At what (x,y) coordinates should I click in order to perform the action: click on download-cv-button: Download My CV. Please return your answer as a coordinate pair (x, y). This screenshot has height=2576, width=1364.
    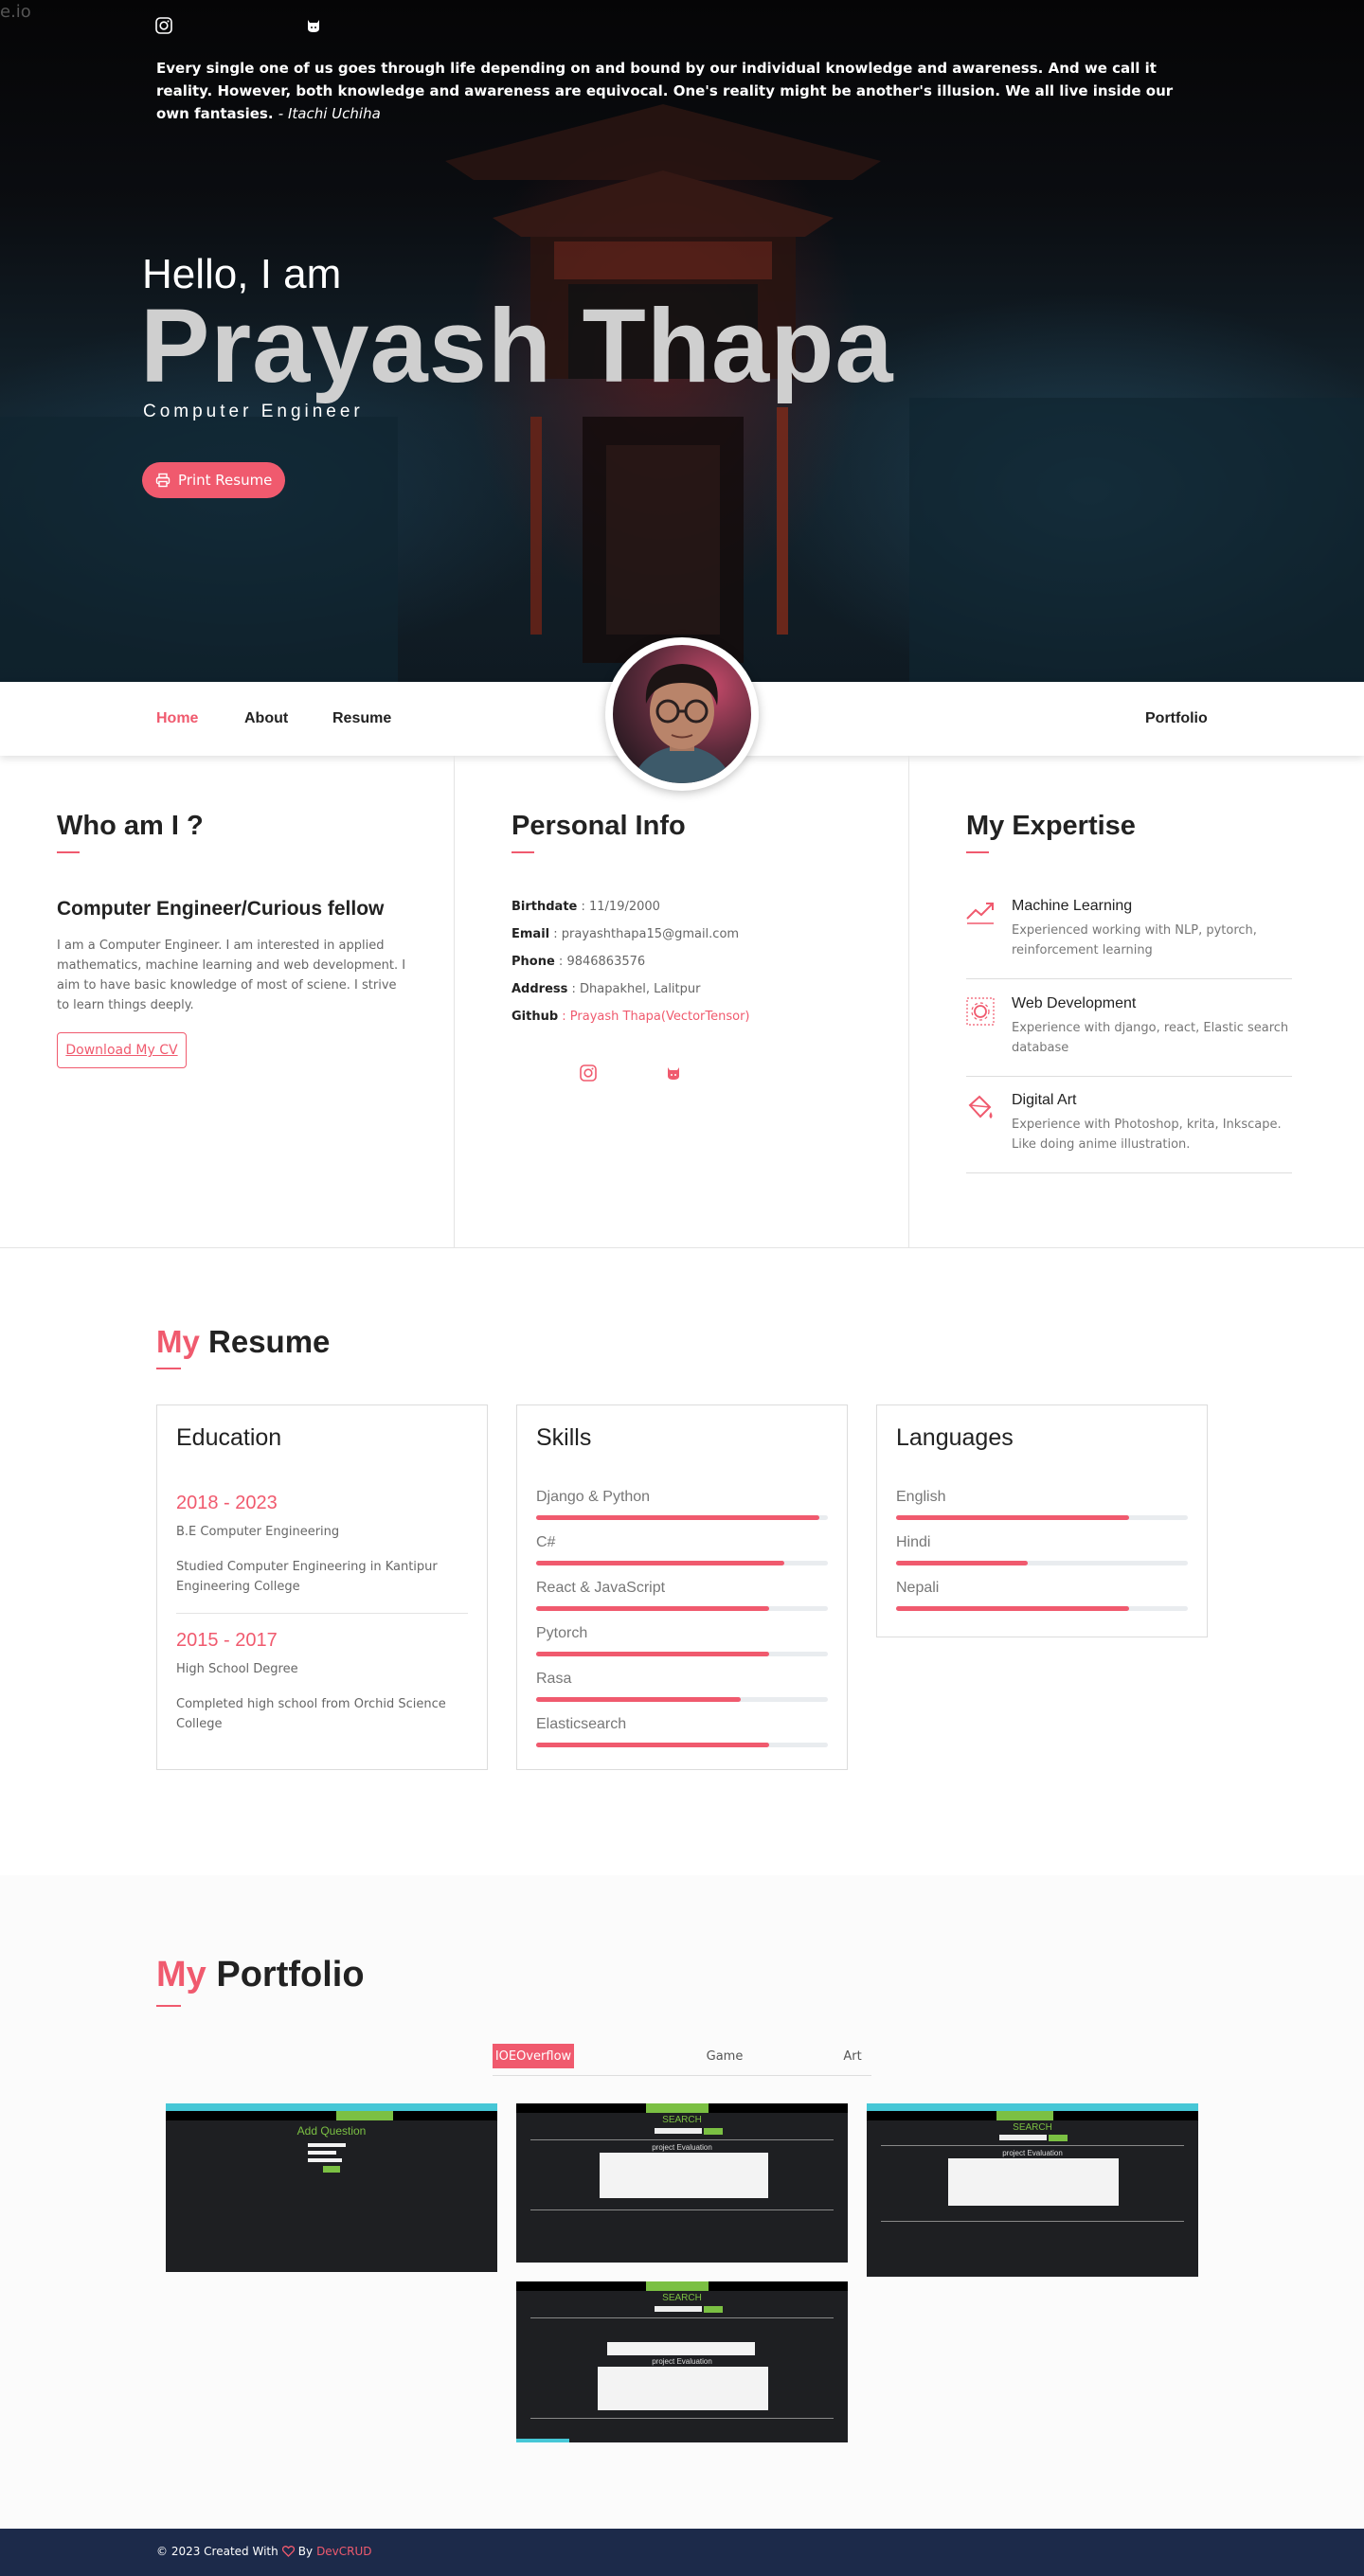
    Looking at the image, I should click on (122, 1050).